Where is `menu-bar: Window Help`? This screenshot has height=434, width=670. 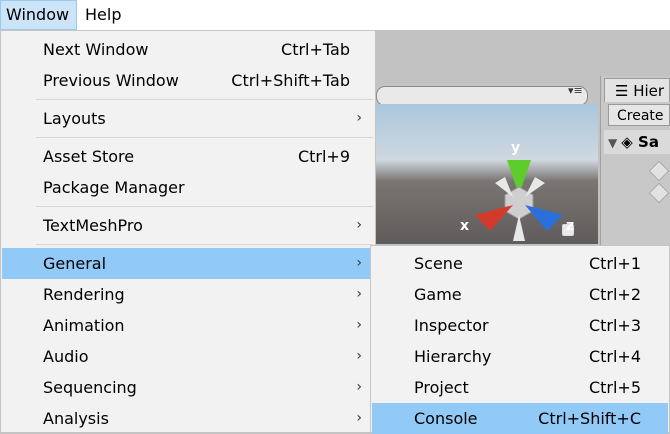 menu-bar: Window Help is located at coordinates (335, 15).